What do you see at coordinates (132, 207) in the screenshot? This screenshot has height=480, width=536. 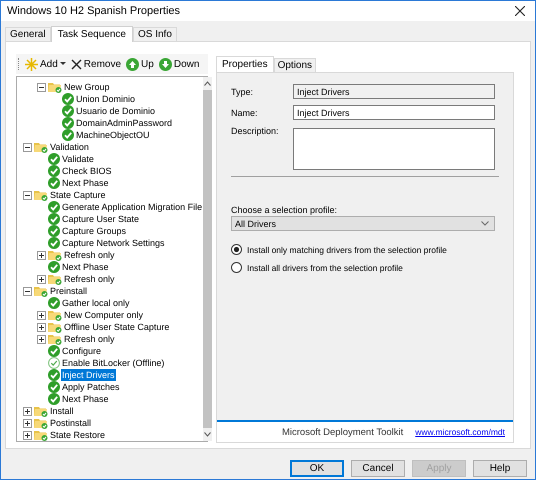 I see `tree-item: Generate Application Migration File` at bounding box center [132, 207].